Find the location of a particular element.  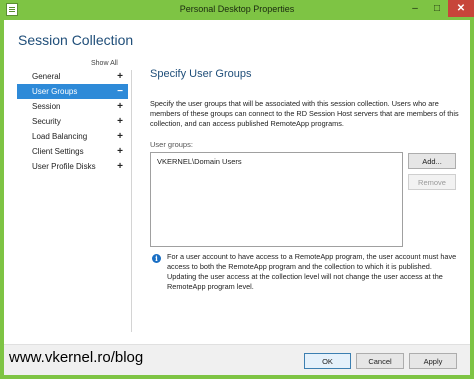

nav-divider is located at coordinates (131, 201).